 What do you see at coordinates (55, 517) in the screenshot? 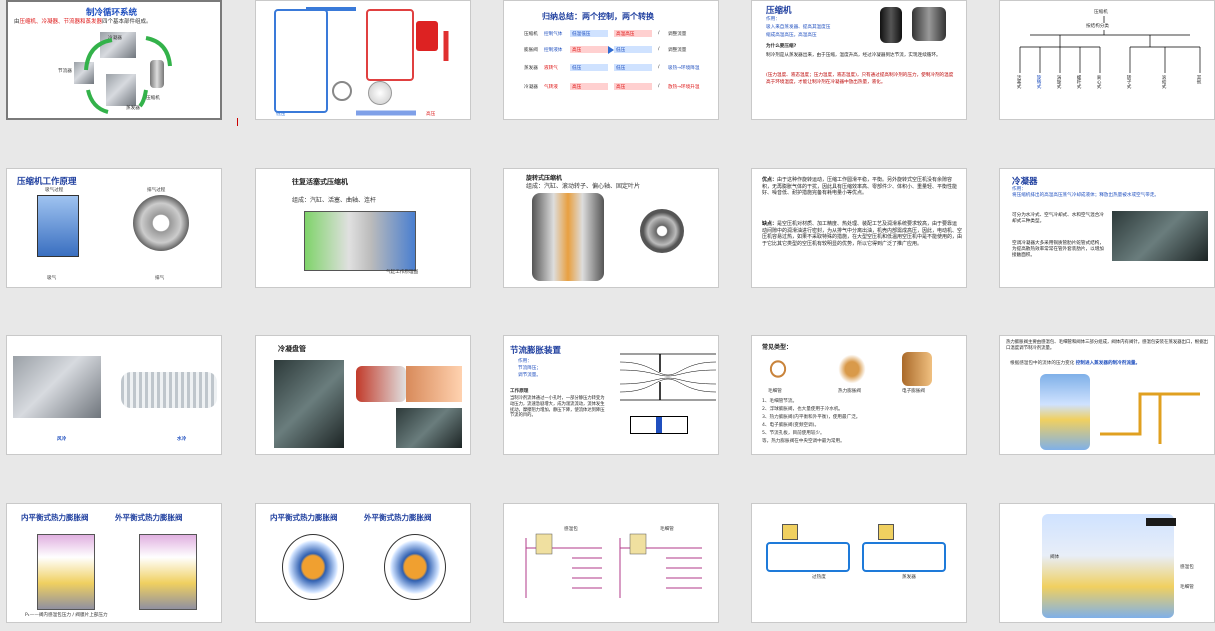
I see `slide-title-a: 内平衡式热力膨胀阀` at bounding box center [55, 517].